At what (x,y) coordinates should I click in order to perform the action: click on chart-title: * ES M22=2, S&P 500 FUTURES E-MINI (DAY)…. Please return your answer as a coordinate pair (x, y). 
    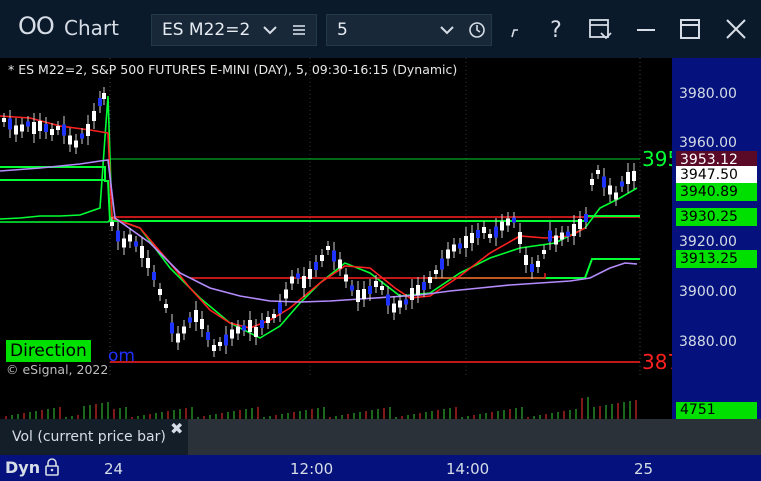
    Looking at the image, I should click on (233, 69).